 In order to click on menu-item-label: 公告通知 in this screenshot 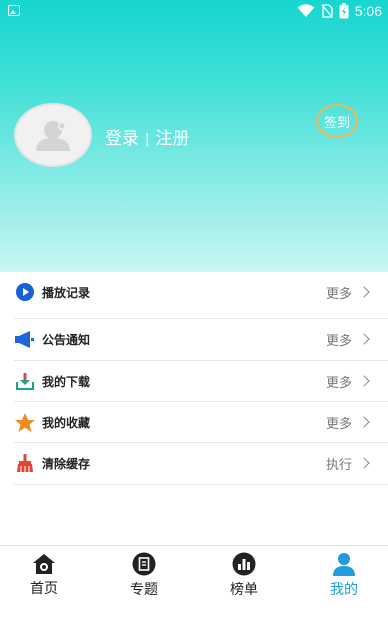, I will do `click(66, 339)`.